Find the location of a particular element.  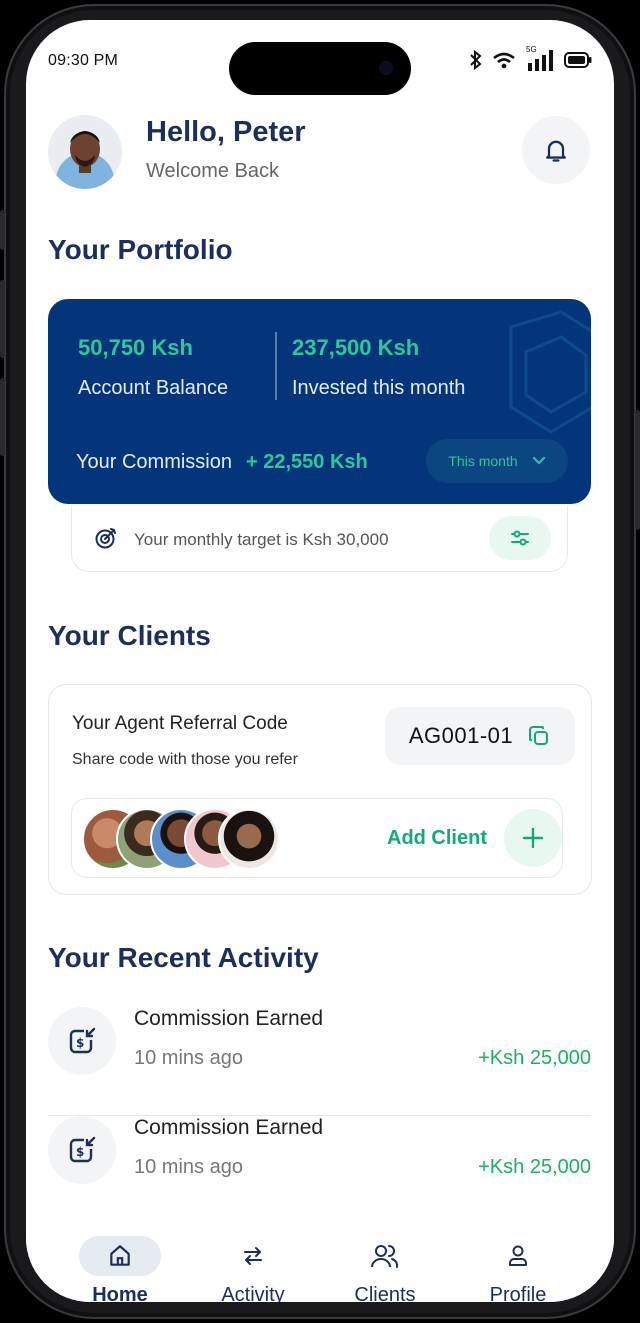

monthly-target-row: Your monthly target is Ksh 30,000 is located at coordinates (319, 539).